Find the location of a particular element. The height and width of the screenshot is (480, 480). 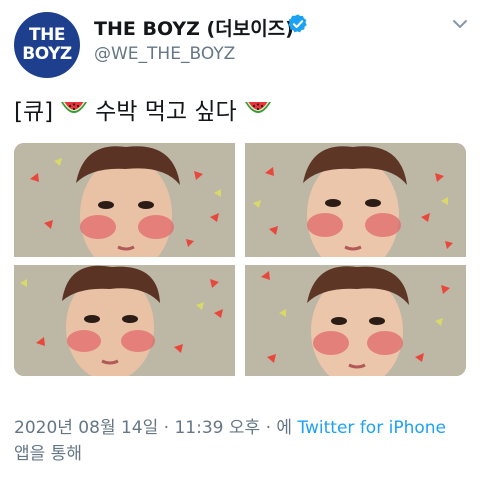

avatar: THE BOYZ is located at coordinates (47, 45).